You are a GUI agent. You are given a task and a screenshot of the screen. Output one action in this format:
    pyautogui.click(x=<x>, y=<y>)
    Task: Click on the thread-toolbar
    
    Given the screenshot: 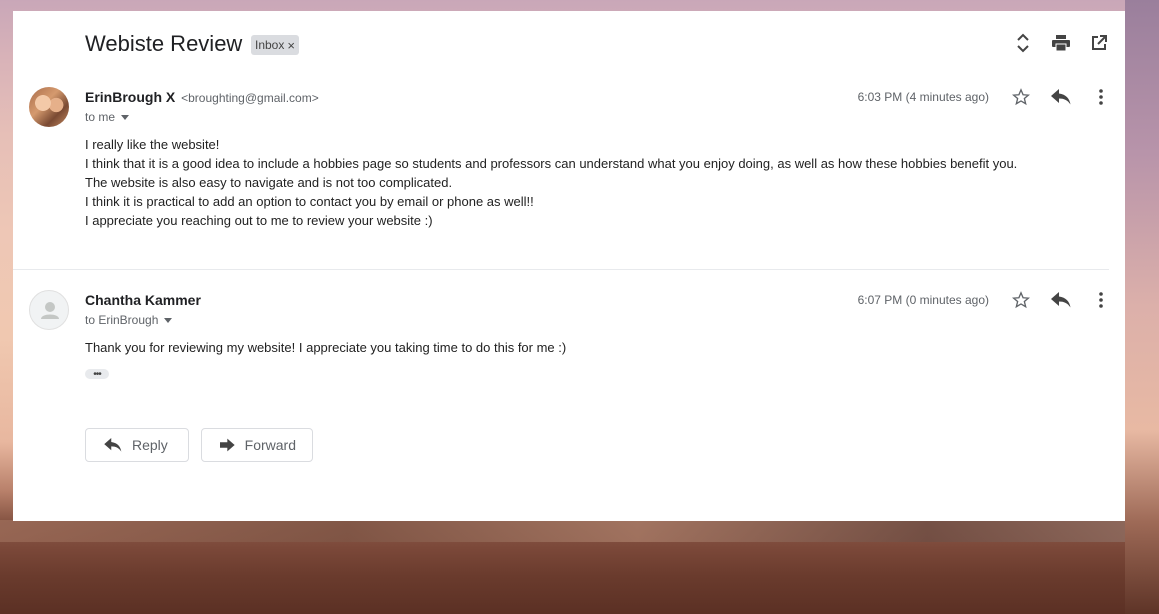 What is the action you would take?
    pyautogui.click(x=1061, y=43)
    